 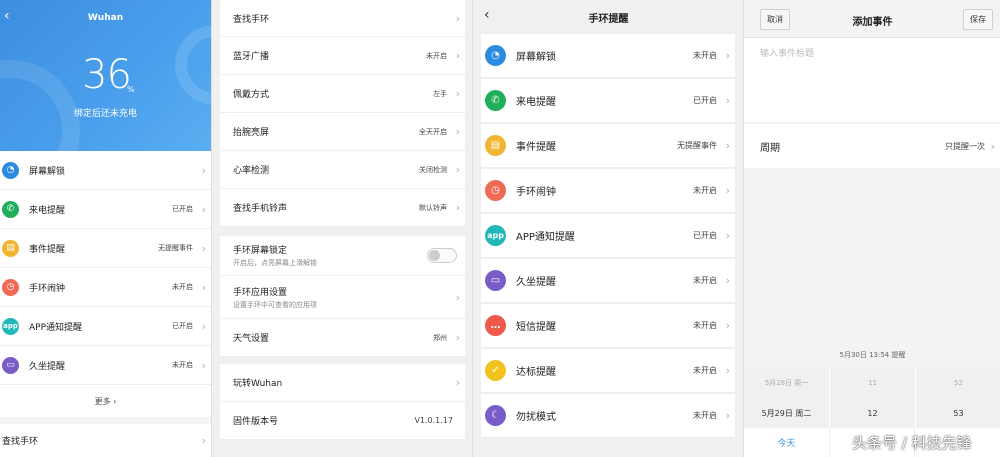 I want to click on item-value: 左手, so click(x=440, y=93).